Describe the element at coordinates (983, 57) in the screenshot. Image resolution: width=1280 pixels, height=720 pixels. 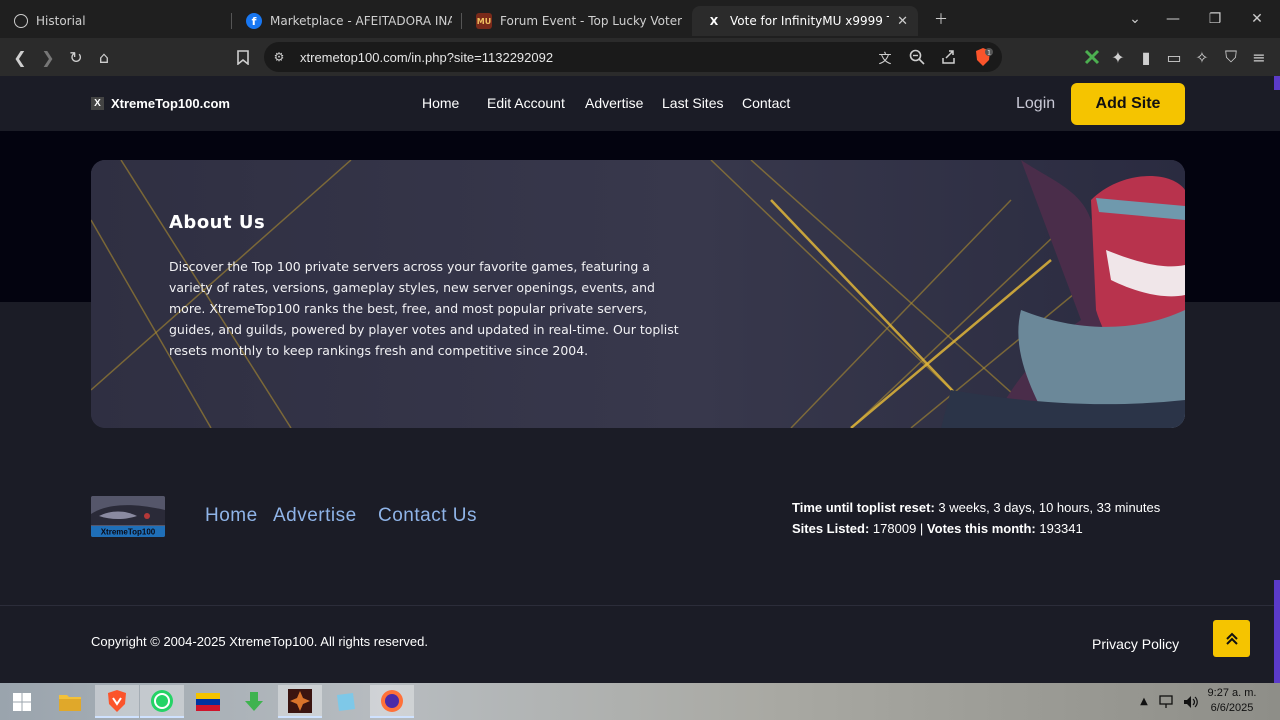
I see `brave-shields-icon: 1` at that location.